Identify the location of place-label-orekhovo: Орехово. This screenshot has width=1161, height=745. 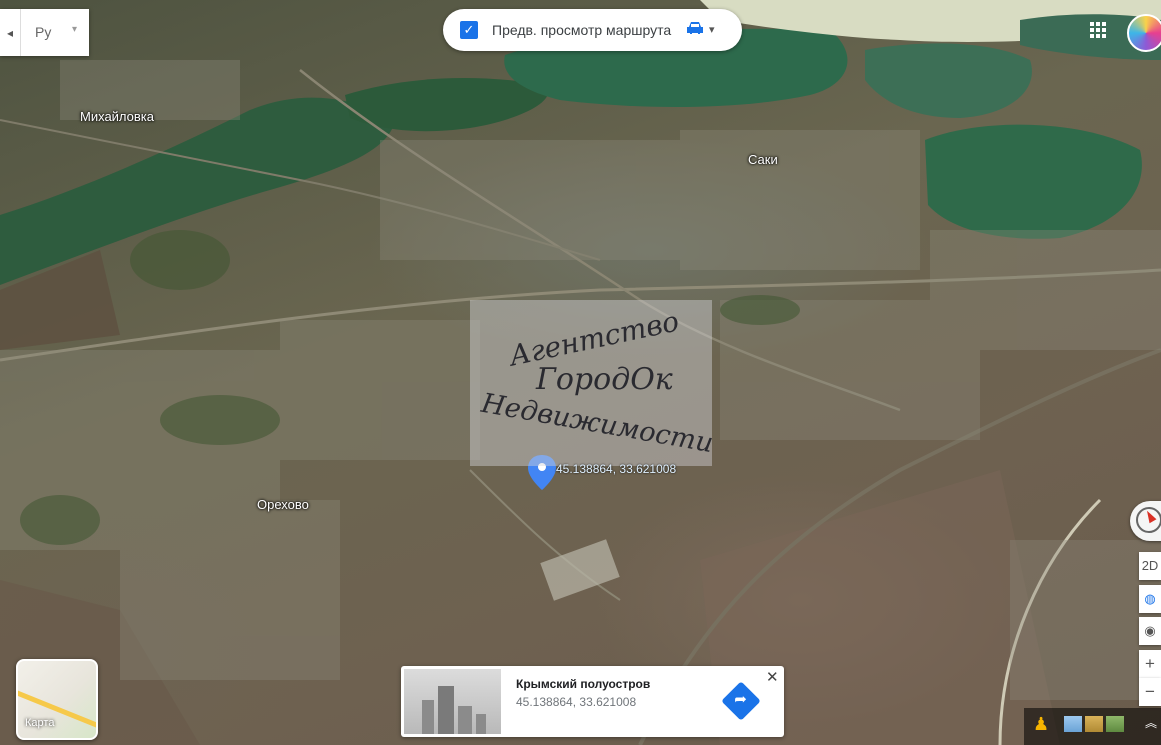
(283, 504).